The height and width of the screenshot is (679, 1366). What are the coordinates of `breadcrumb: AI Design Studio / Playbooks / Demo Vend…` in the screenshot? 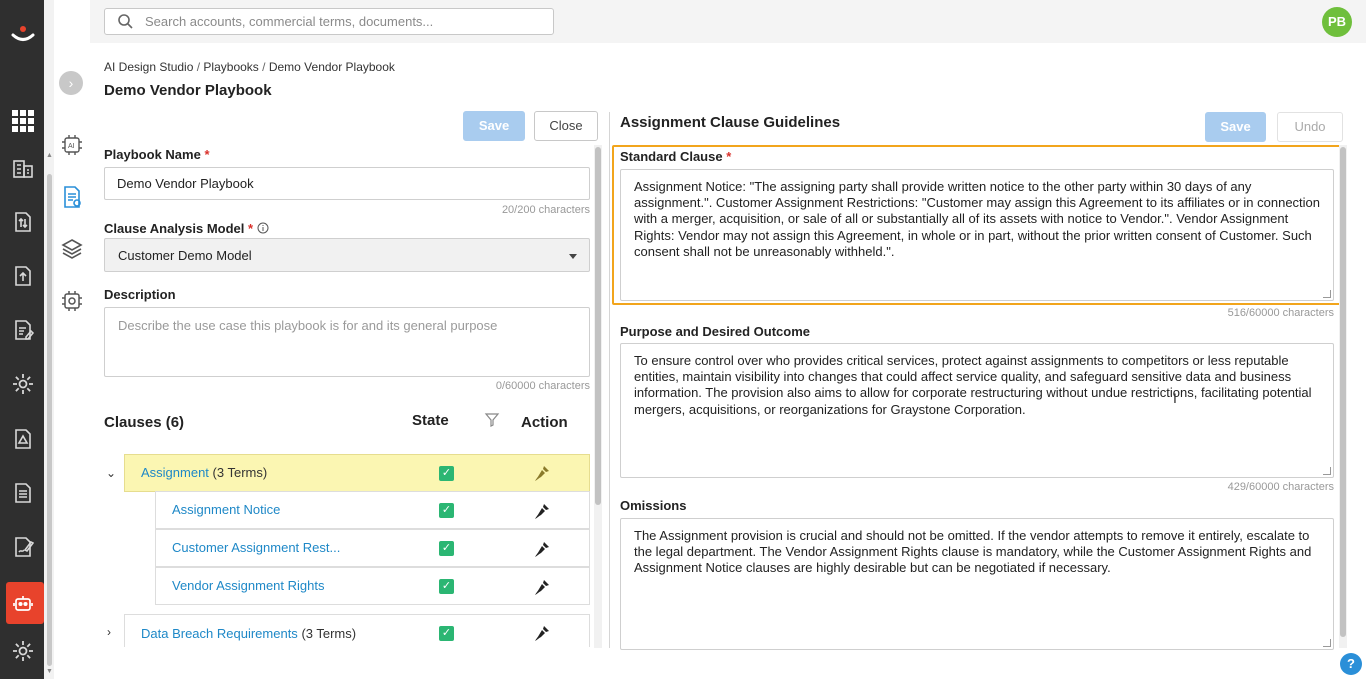 It's located at (249, 67).